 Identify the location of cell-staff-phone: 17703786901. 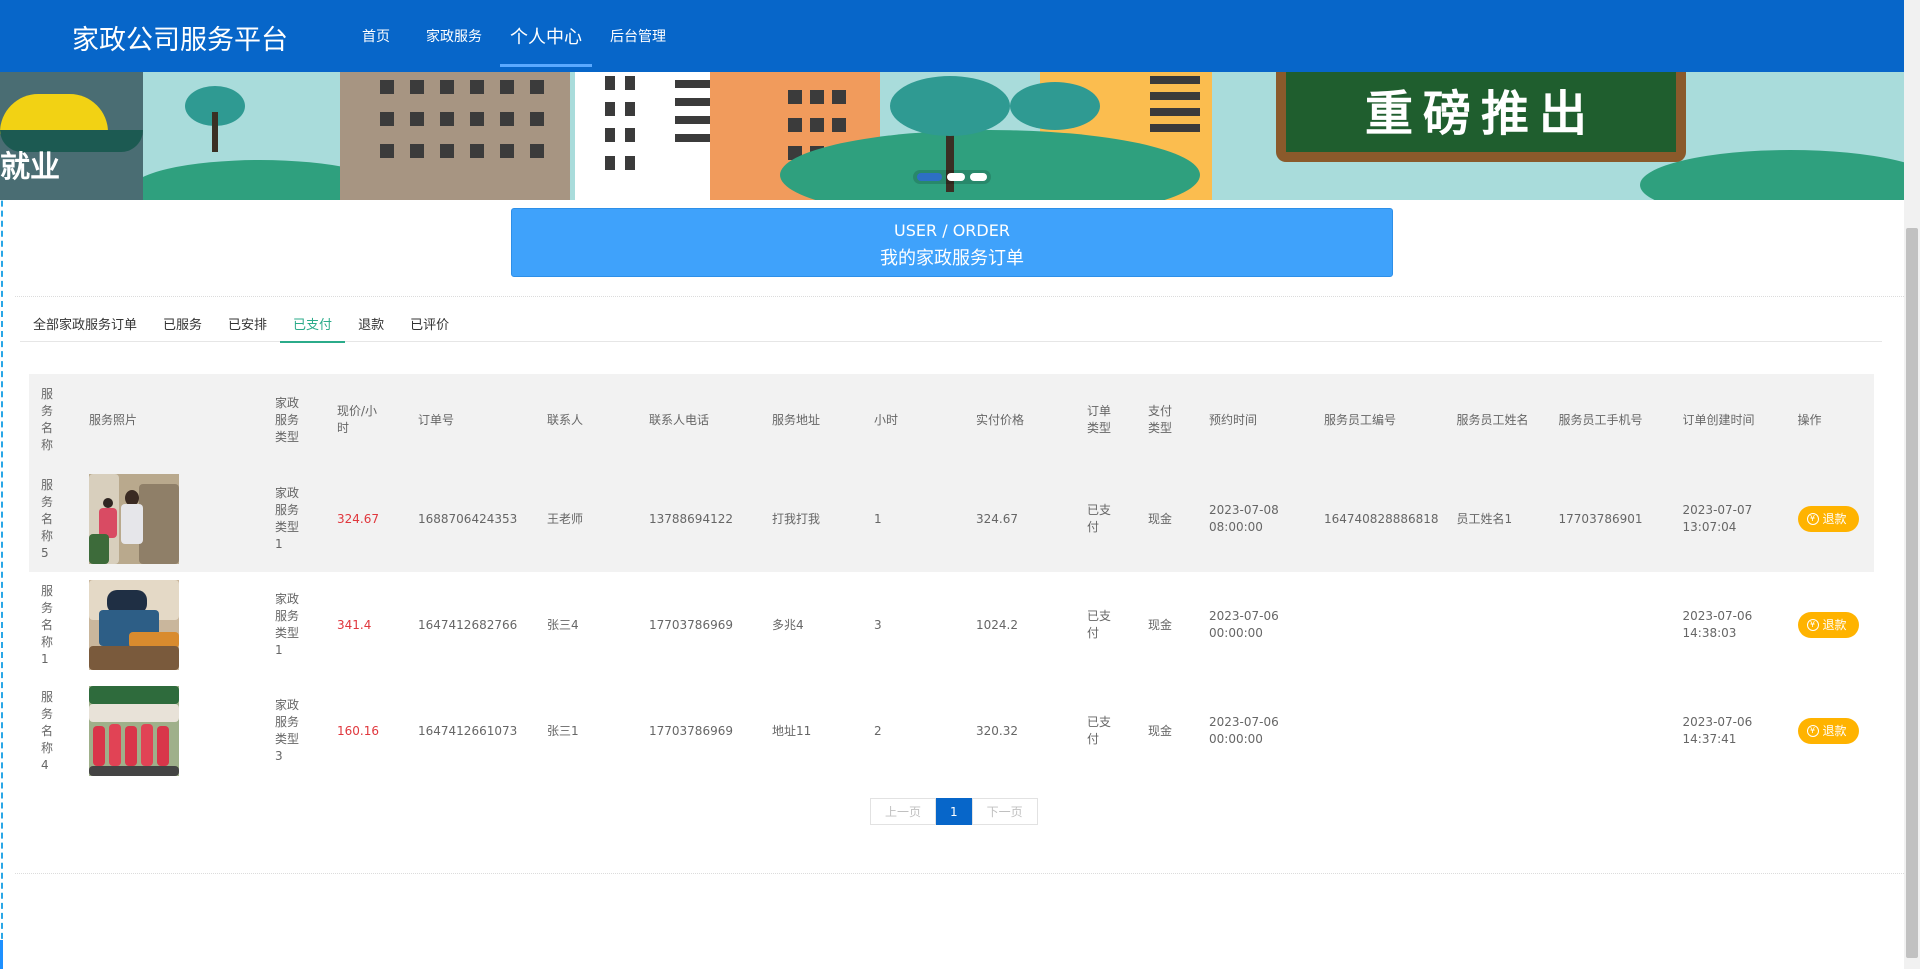
(1608, 519).